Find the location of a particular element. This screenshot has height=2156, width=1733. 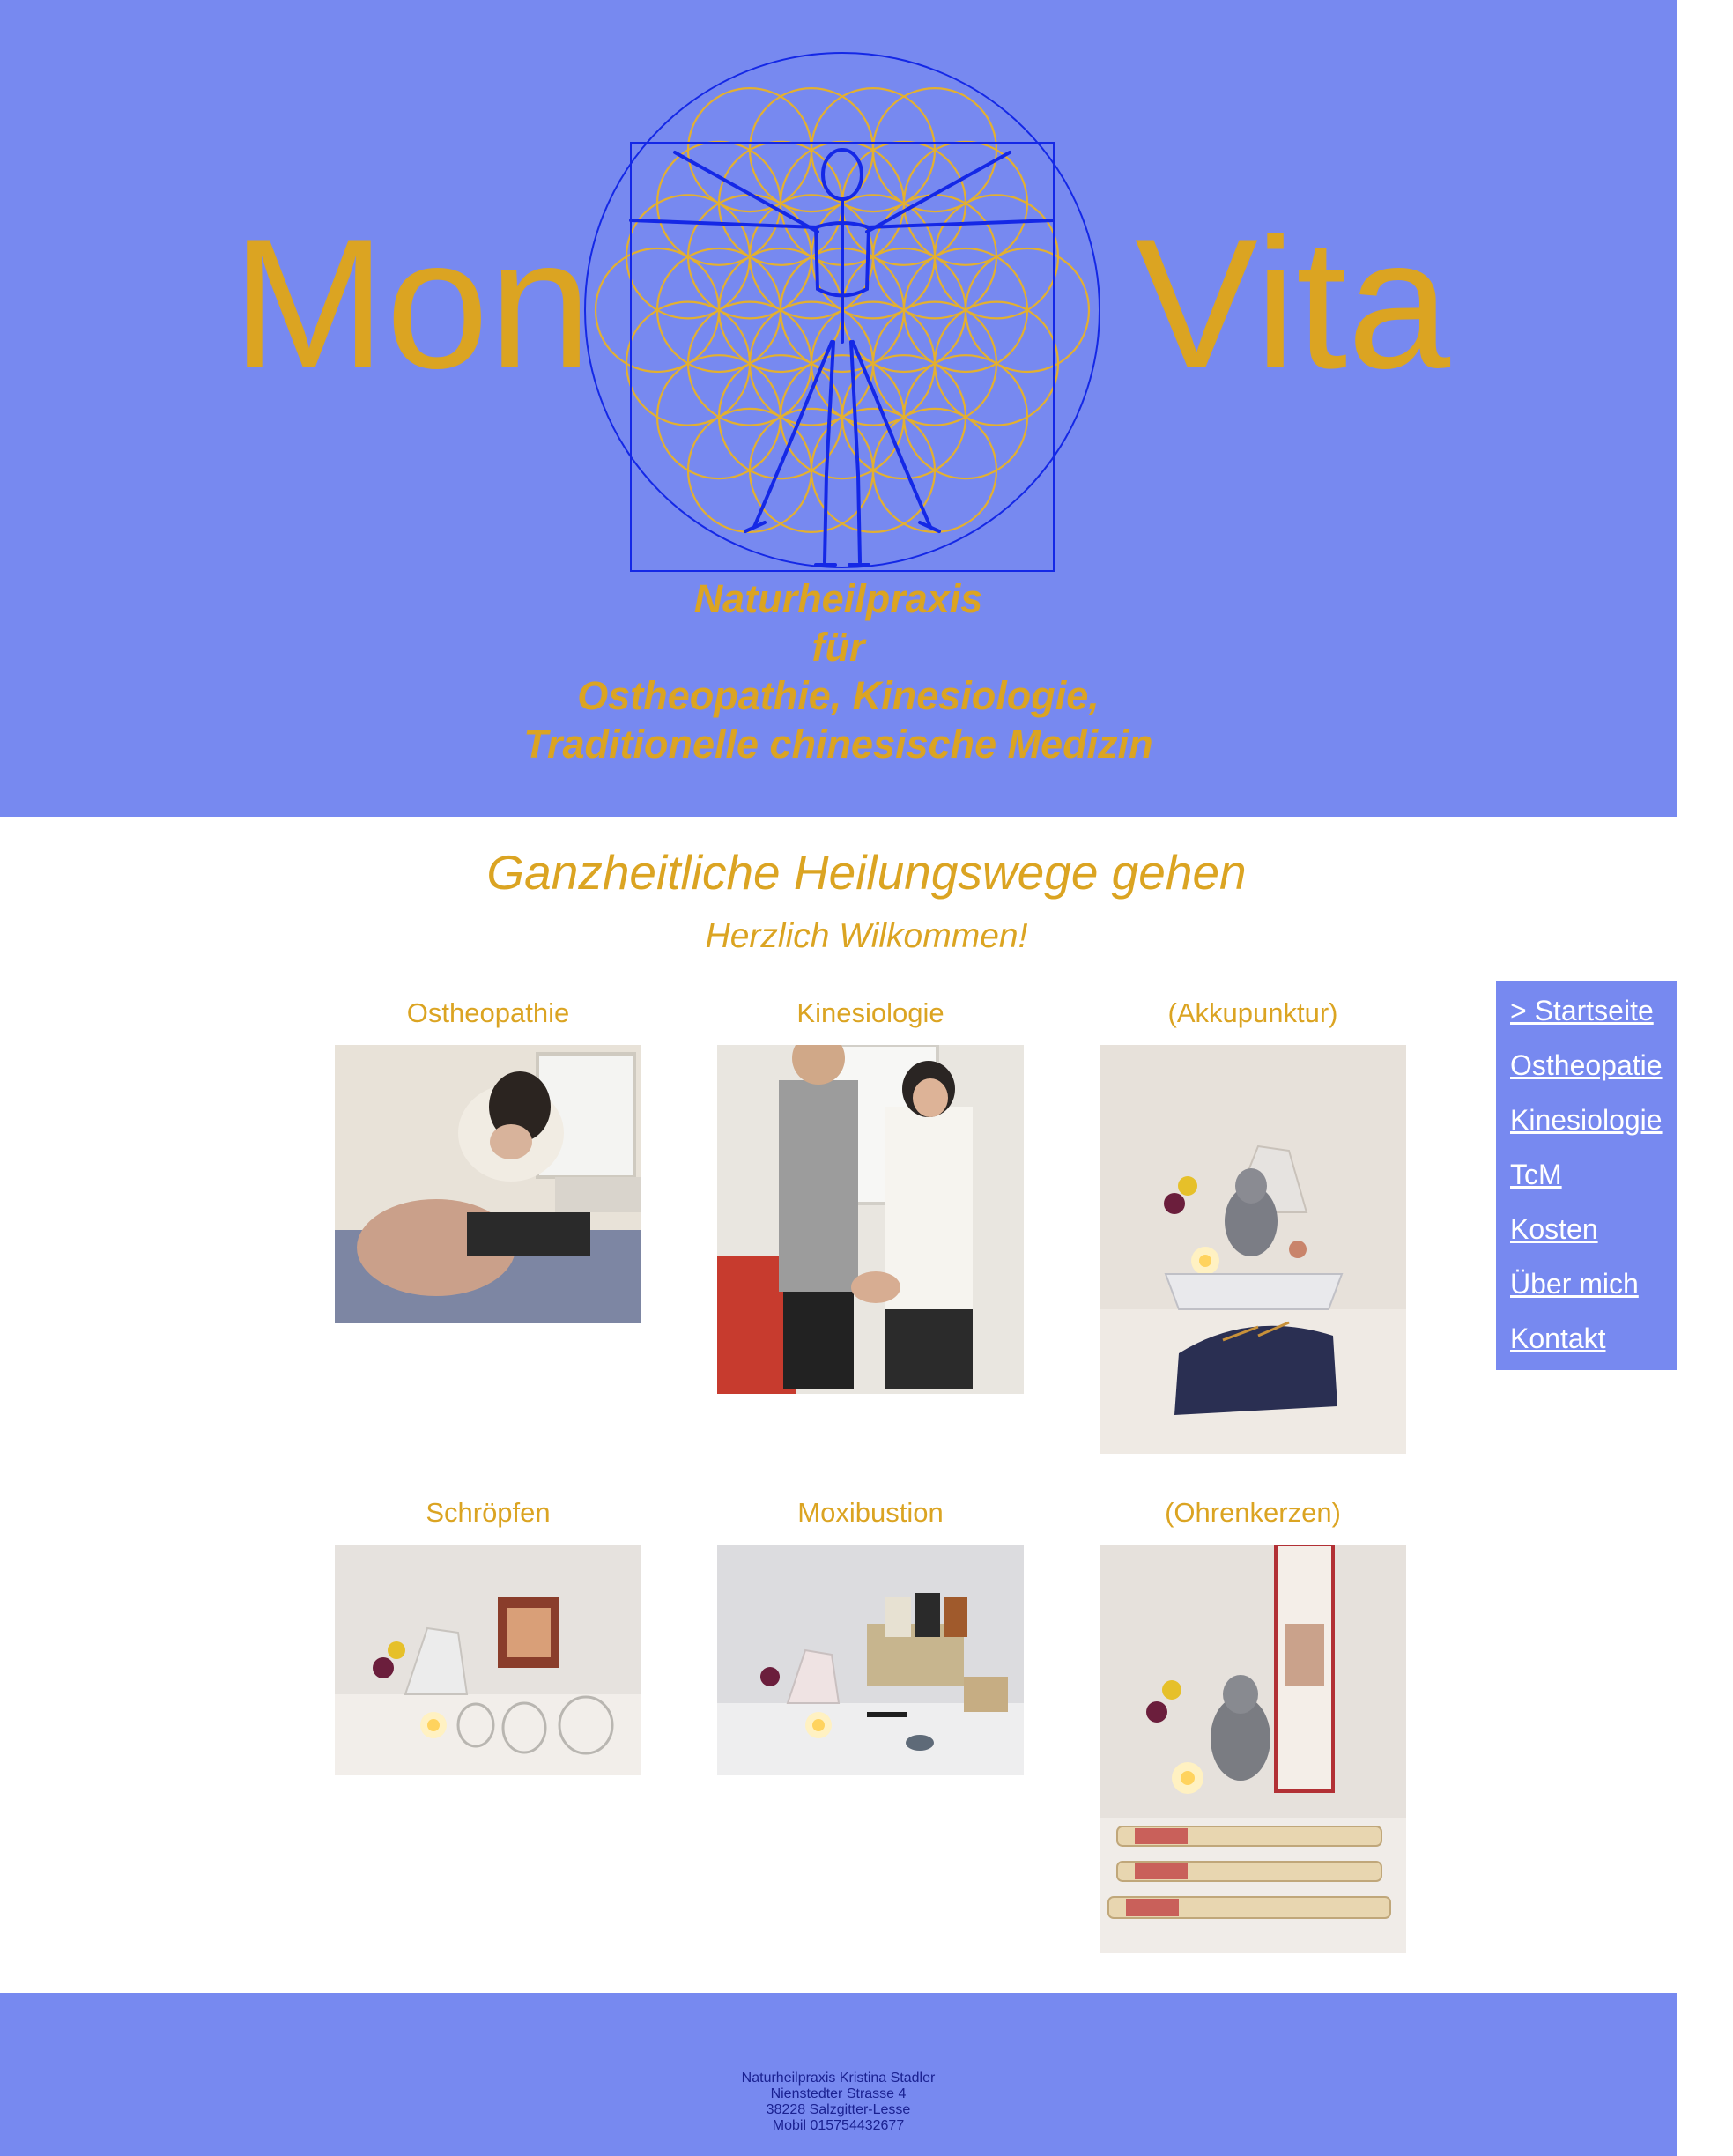

tagline-line: Ostheopathie, Kinesiologie, is located at coordinates (838, 695).